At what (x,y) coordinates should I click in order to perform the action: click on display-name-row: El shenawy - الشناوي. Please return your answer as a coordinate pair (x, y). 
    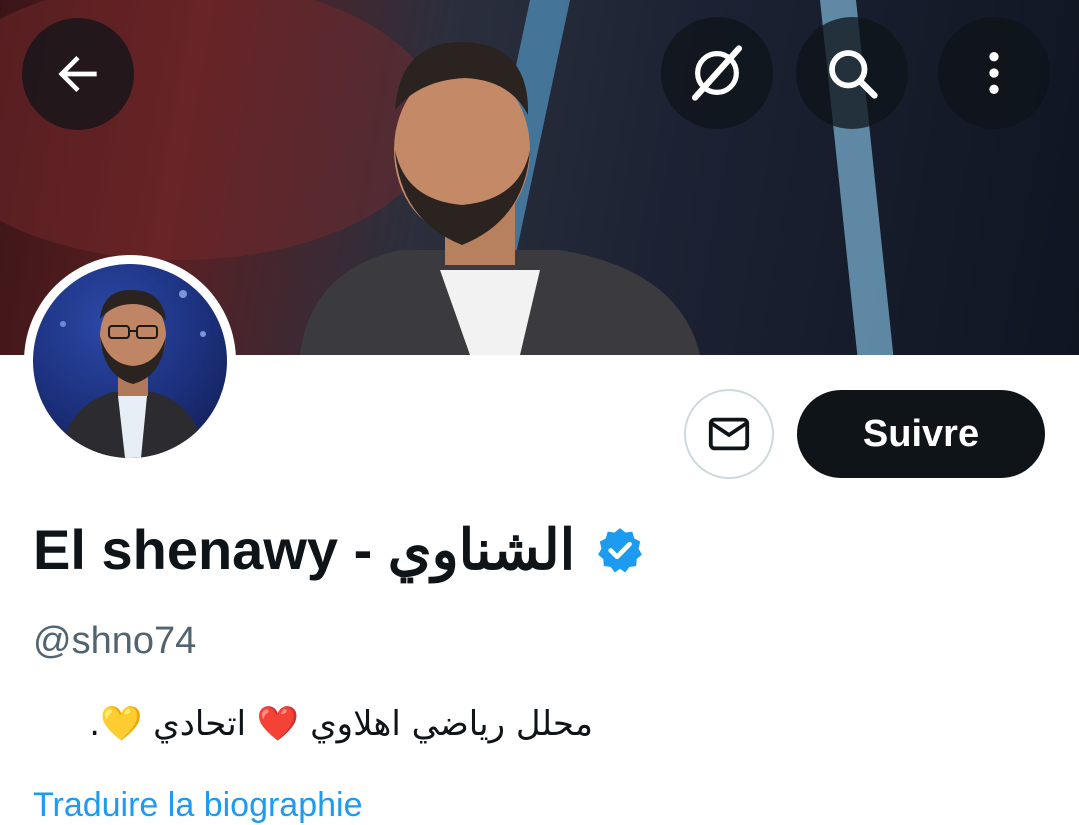
    Looking at the image, I should click on (339, 550).